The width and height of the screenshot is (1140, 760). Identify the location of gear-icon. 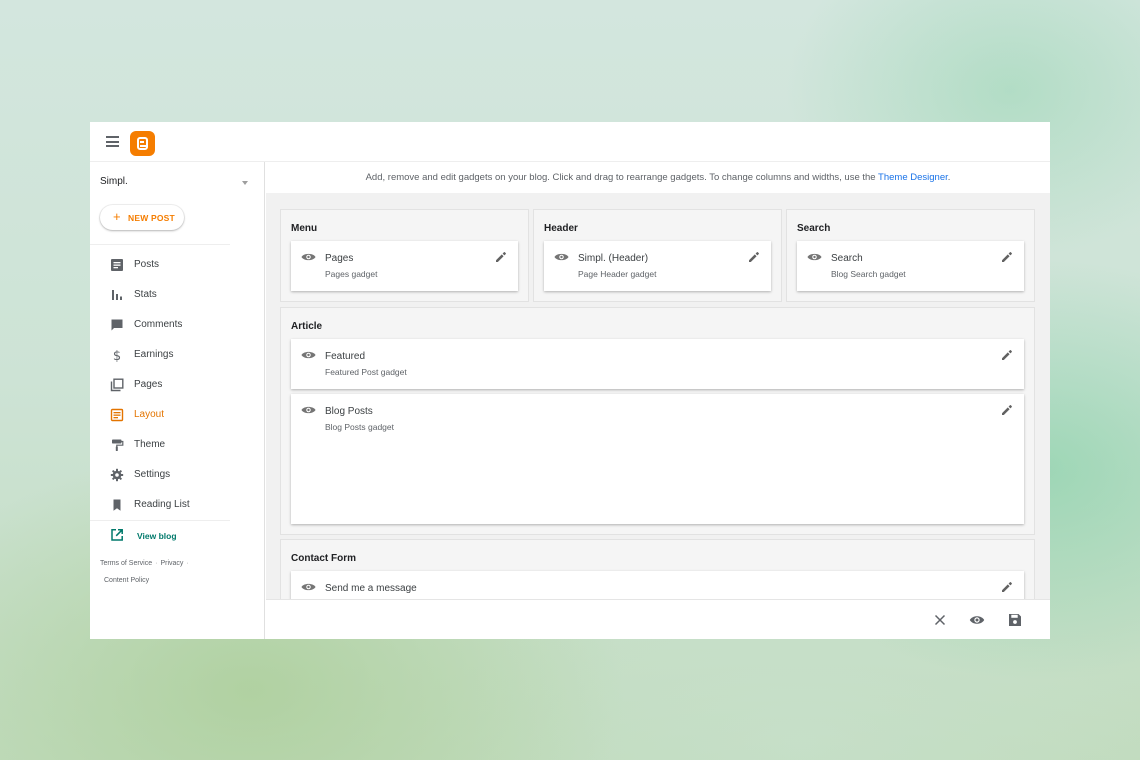
(117, 475).